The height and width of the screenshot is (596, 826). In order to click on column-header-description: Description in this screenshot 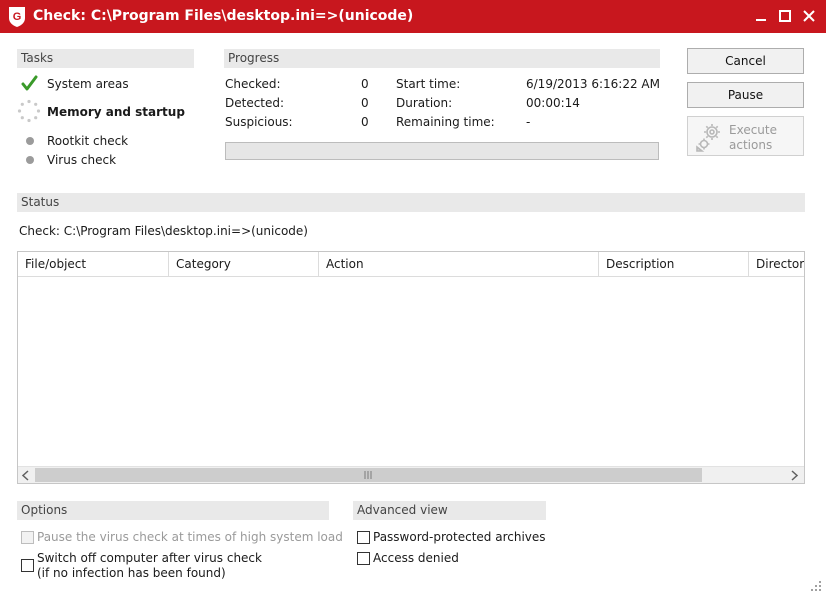, I will do `click(674, 264)`.